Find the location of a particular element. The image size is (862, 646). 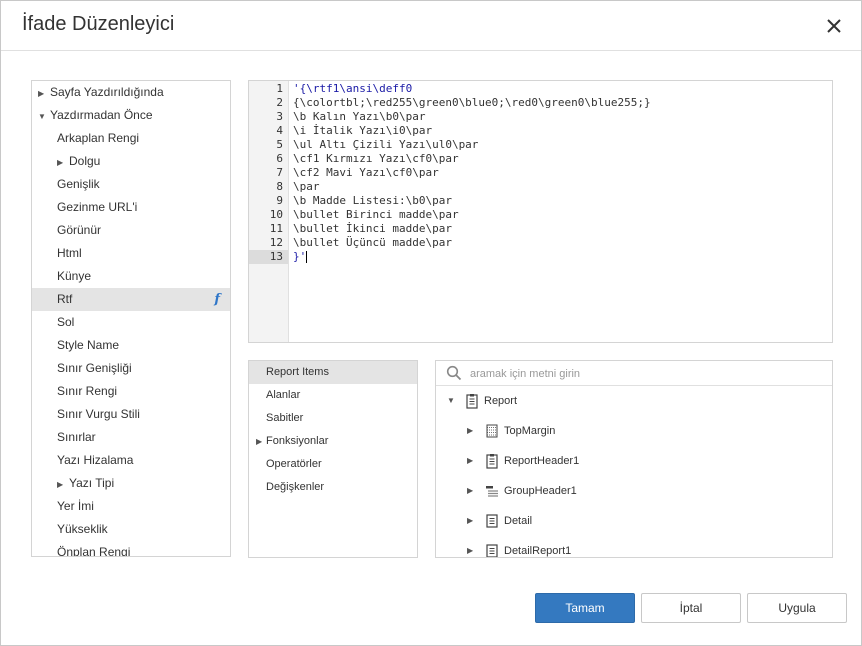

property-item-yazi-hizalama: Yazı Hizalama is located at coordinates (131, 460).